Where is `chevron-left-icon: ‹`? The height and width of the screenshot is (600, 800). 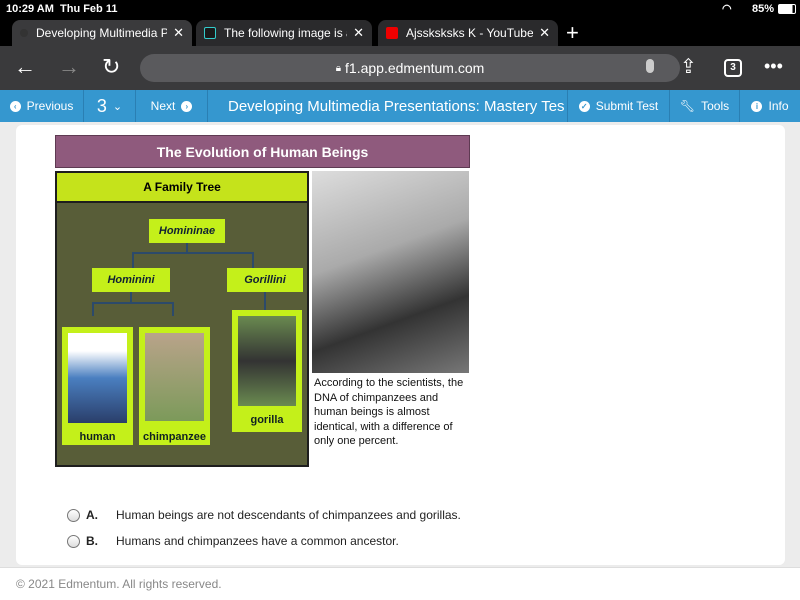
chevron-left-icon: ‹ is located at coordinates (15, 106).